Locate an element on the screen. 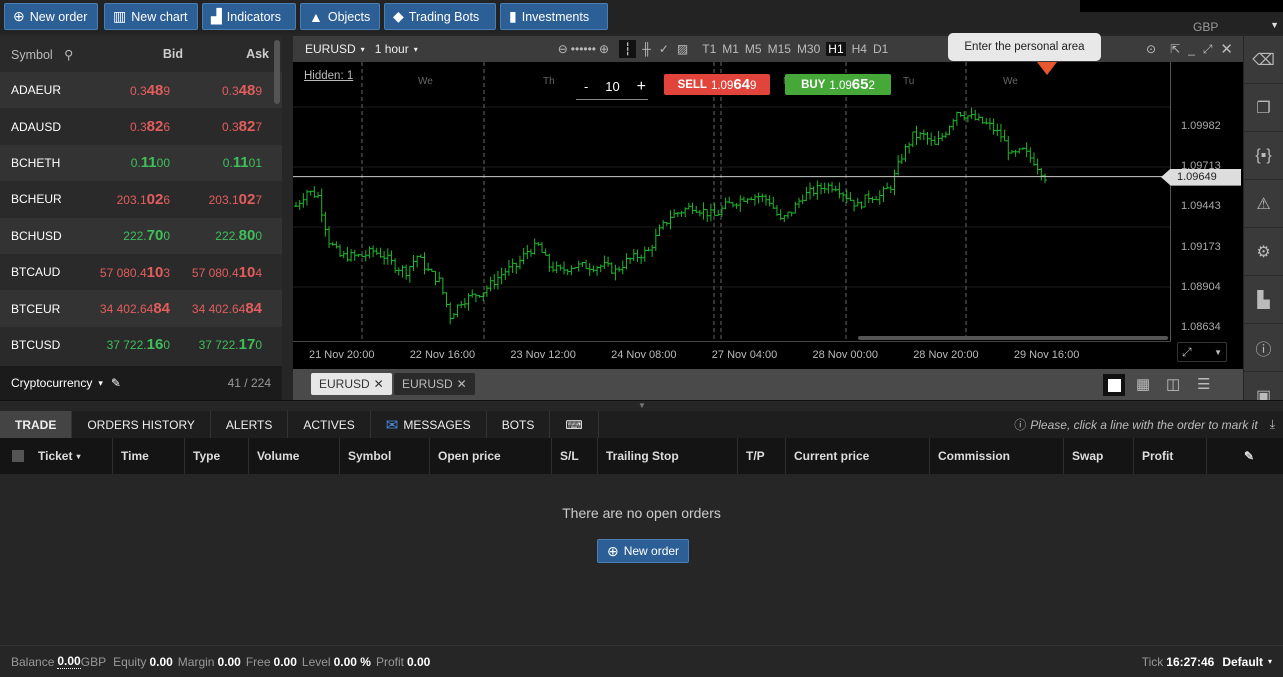 The height and width of the screenshot is (677, 1283). buy-button: BUY 1.09652 is located at coordinates (838, 84).